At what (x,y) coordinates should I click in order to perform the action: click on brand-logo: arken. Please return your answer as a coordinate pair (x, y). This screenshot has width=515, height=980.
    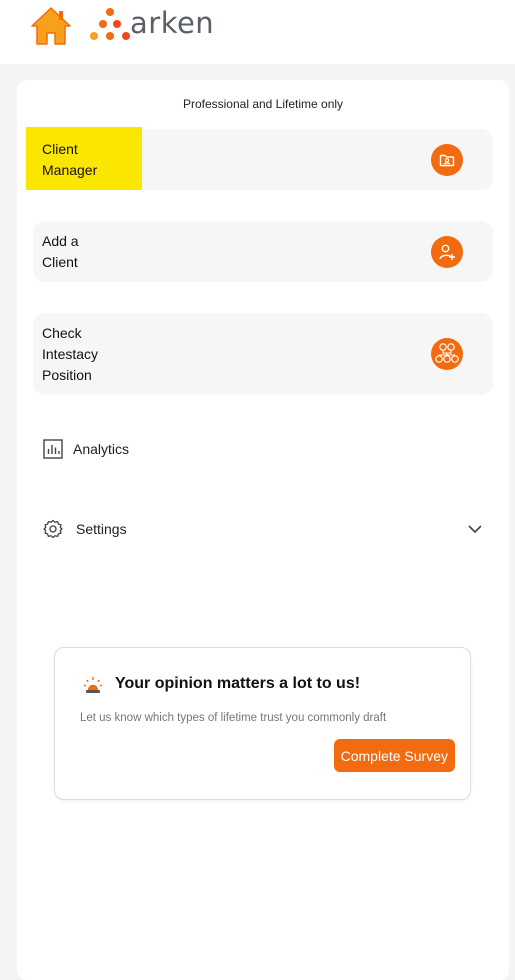
    Looking at the image, I should click on (151, 24).